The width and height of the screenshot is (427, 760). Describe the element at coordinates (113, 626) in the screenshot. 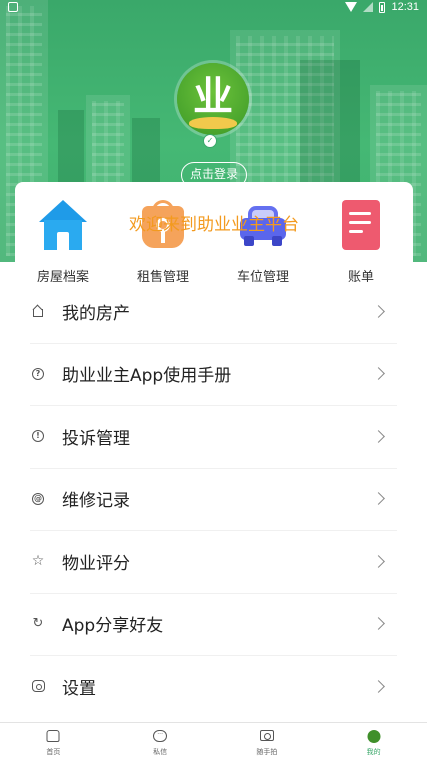

I see `menu-item-label: App分享好友` at that location.